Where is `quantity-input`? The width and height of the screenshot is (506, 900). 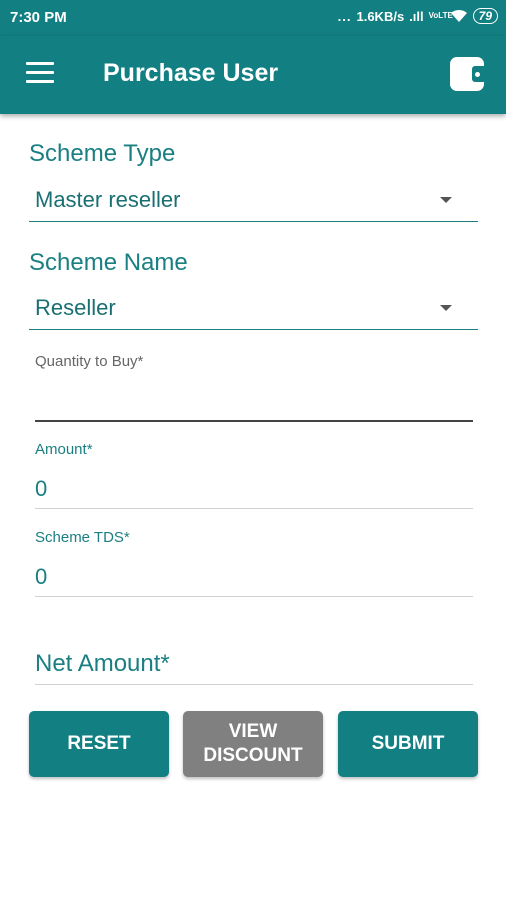
quantity-input is located at coordinates (254, 401).